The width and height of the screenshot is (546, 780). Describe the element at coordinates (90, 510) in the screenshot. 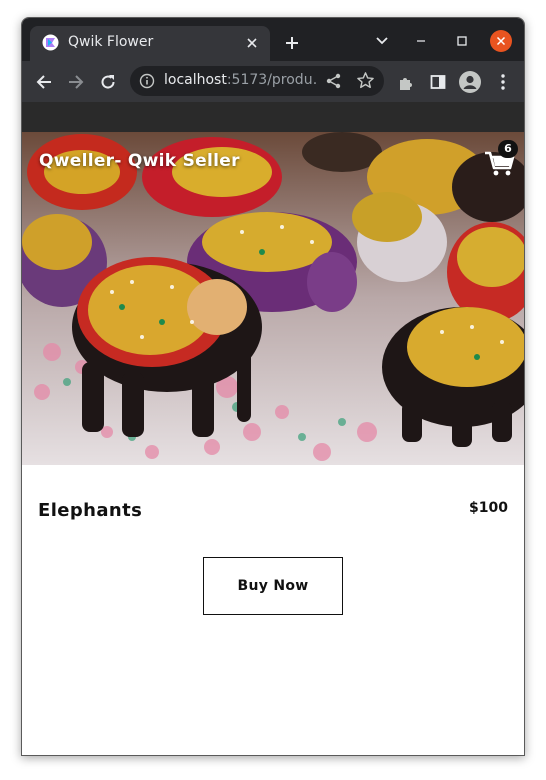

I see `product-name: Elephants` at that location.